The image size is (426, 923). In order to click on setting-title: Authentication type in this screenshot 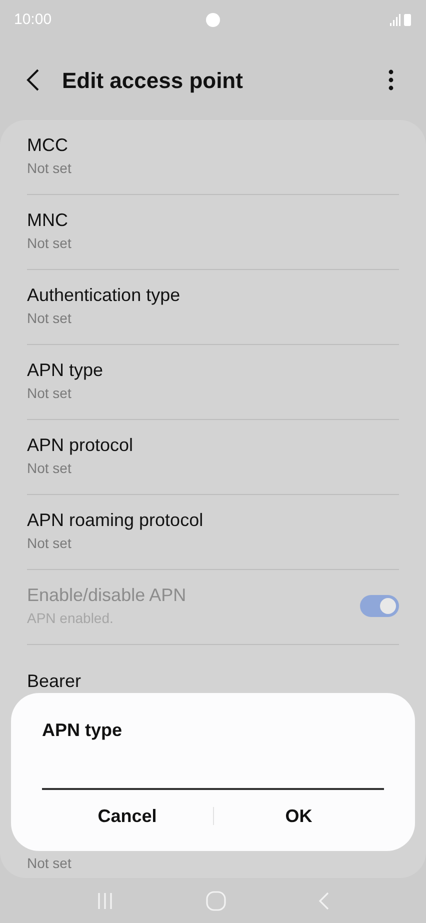, I will do `click(103, 295)`.